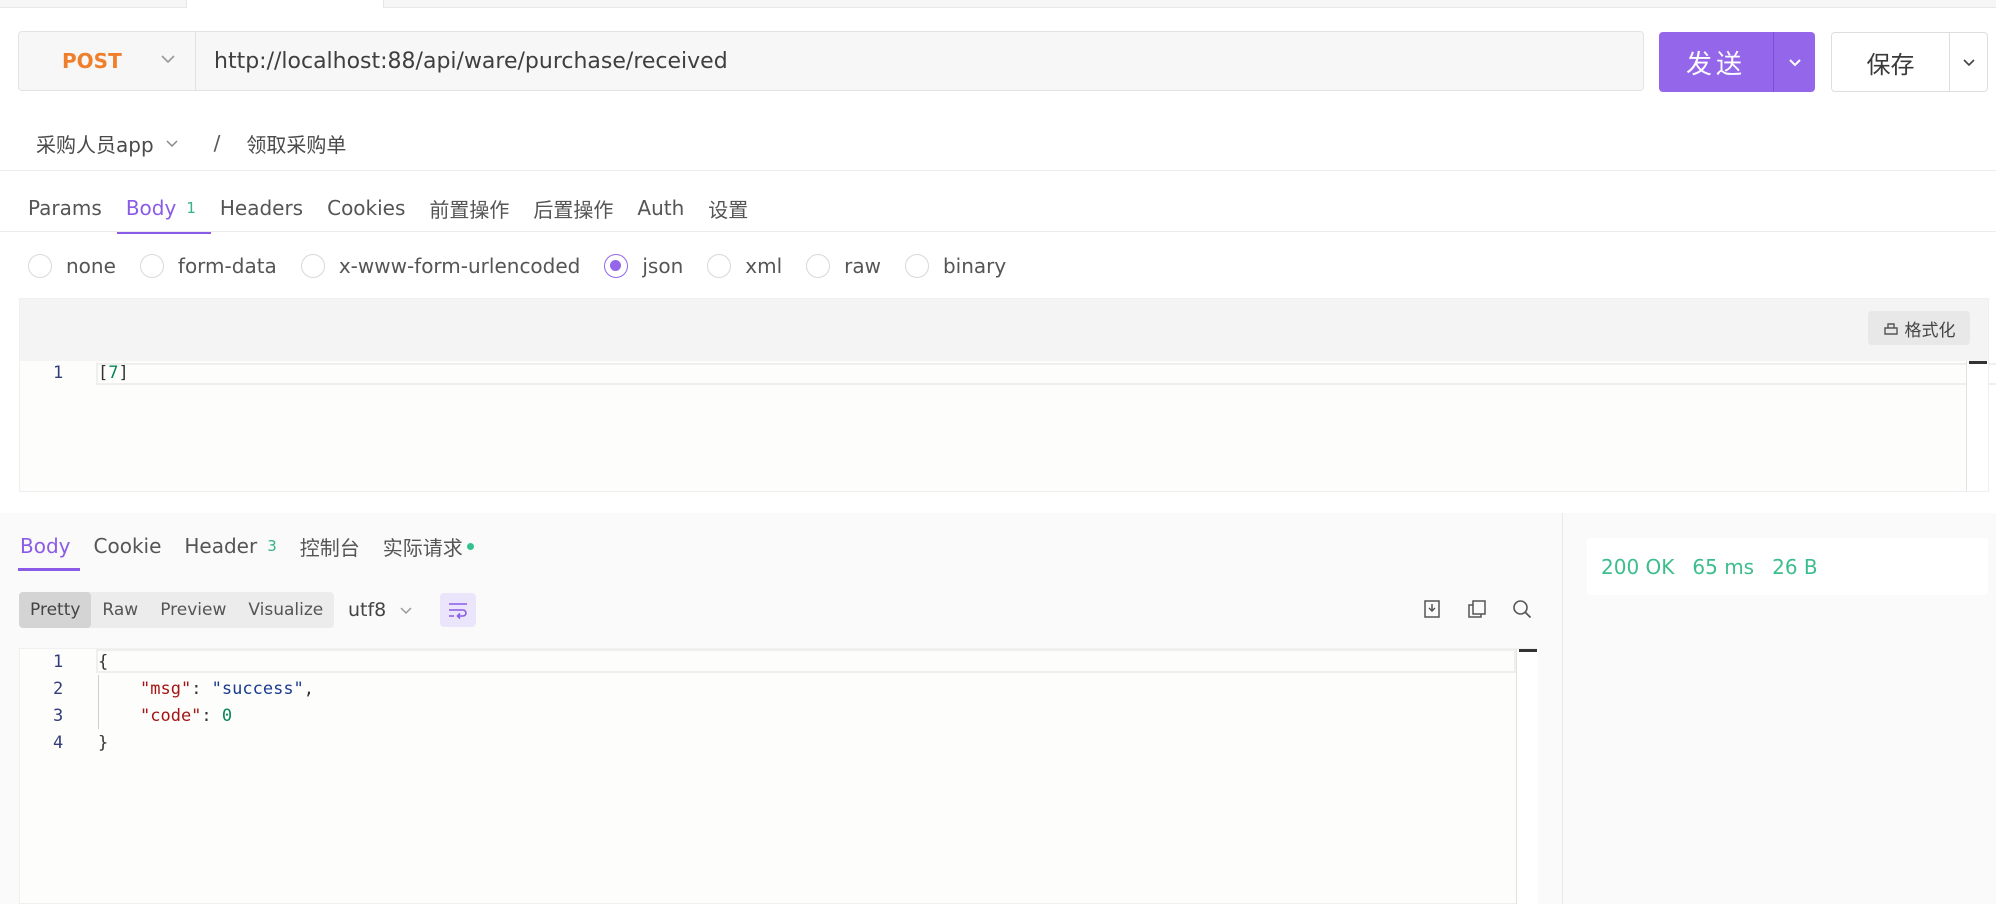  What do you see at coordinates (285, 4) in the screenshot?
I see `active-request-tab` at bounding box center [285, 4].